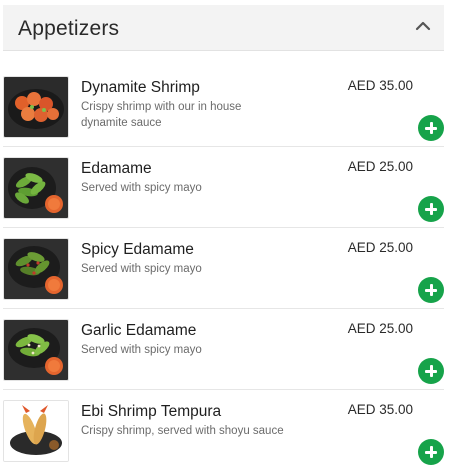  What do you see at coordinates (151, 411) in the screenshot?
I see `item-name: Ebi Shrimp Tempura` at bounding box center [151, 411].